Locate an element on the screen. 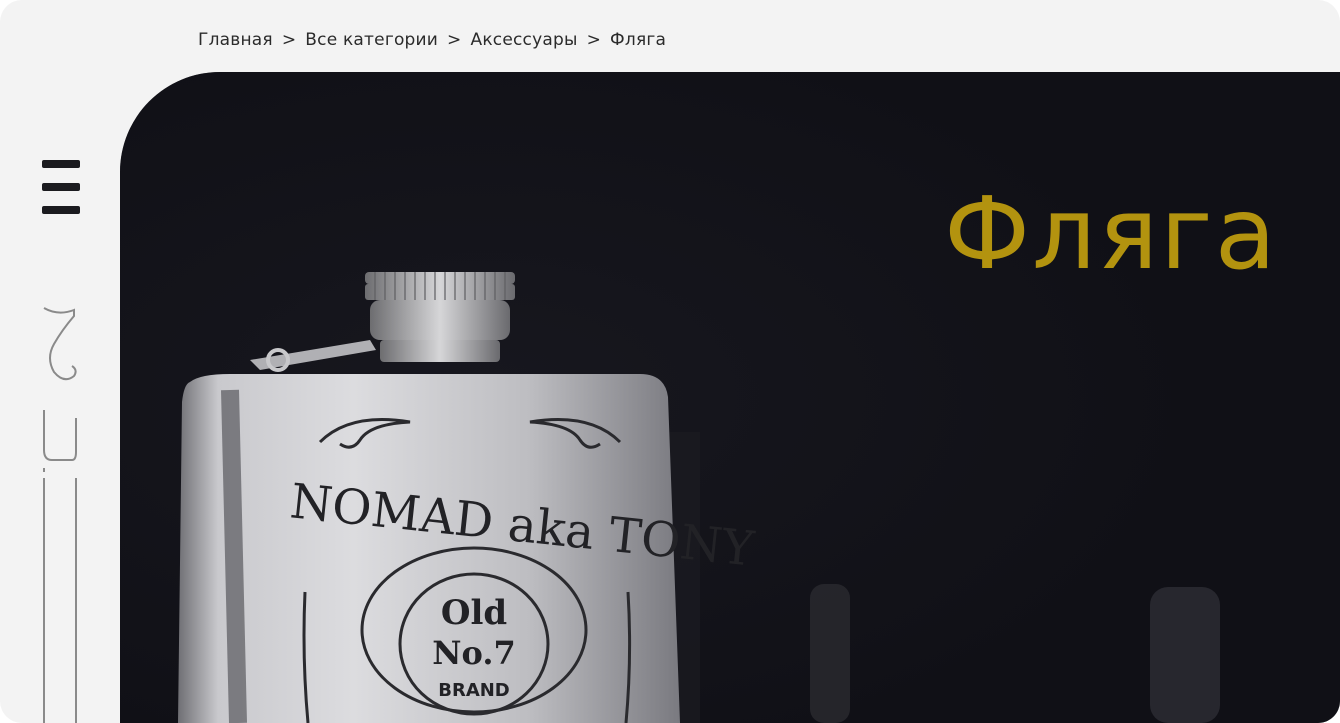 The width and height of the screenshot is (1340, 723). breadcrumb-current: Фляга is located at coordinates (638, 40).